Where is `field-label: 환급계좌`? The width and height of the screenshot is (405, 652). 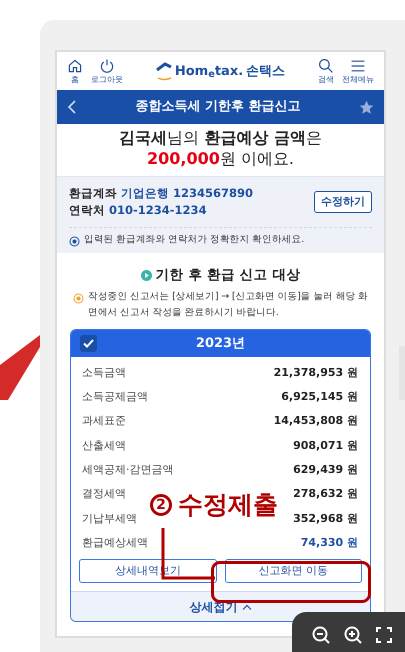
field-label: 환급계좌 is located at coordinates (93, 193).